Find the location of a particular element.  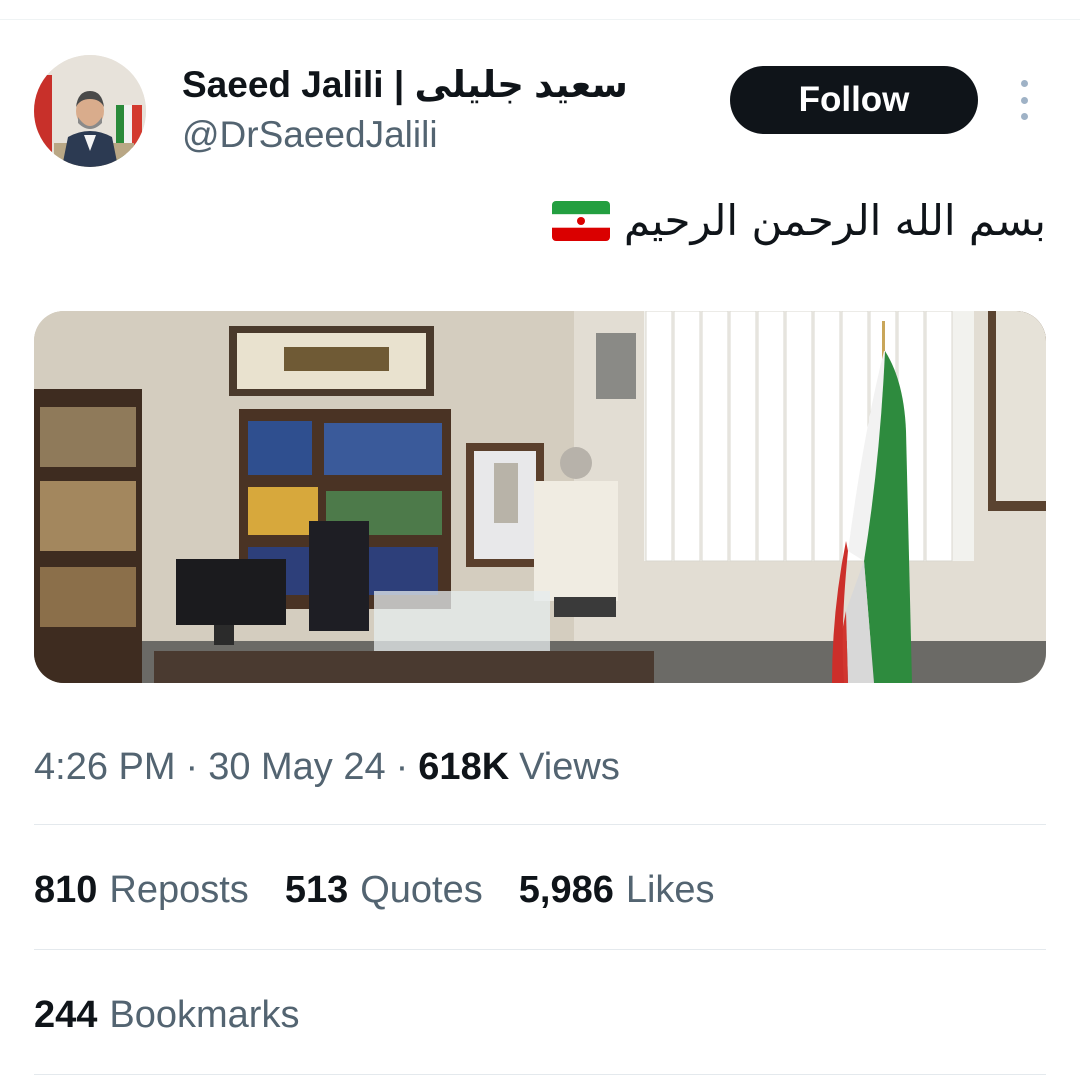

reposts-stat: 810 Reposts is located at coordinates (141, 890).